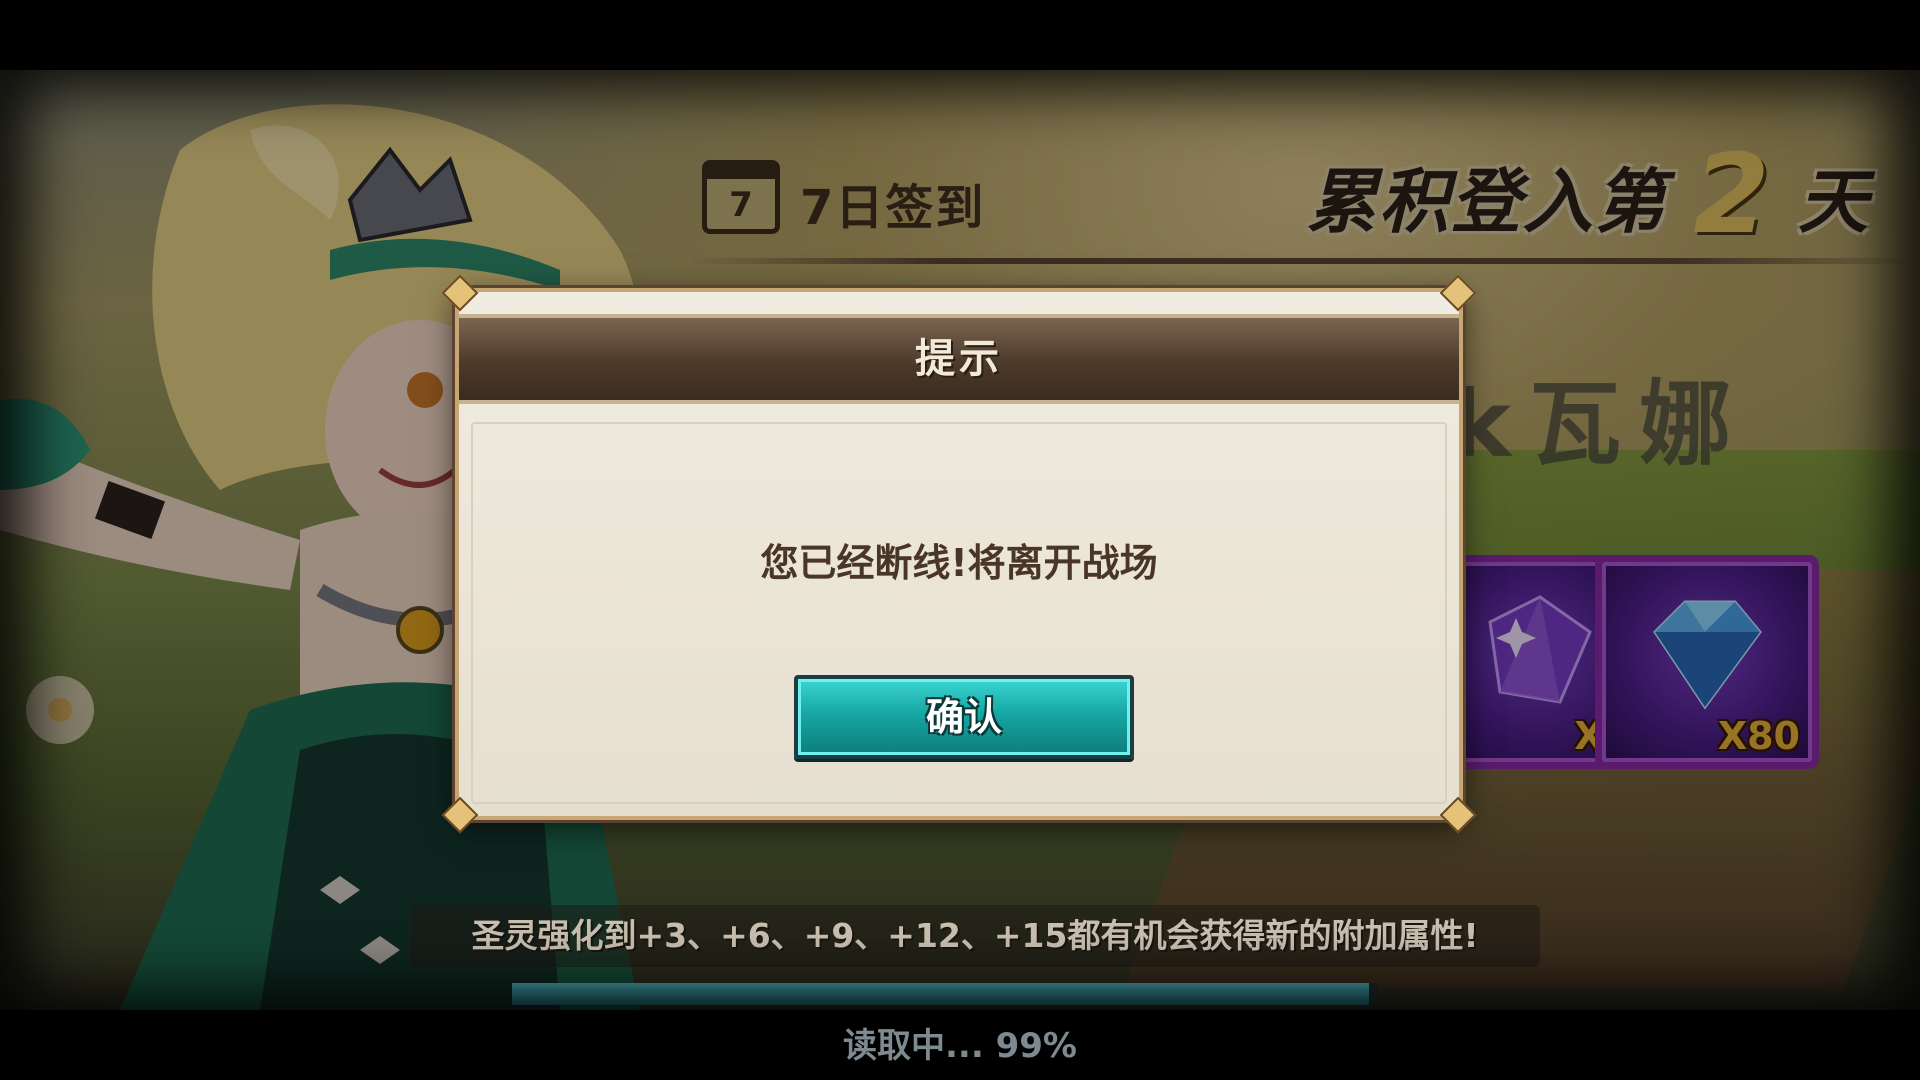  I want to click on confirm-button: 确认, so click(964, 717).